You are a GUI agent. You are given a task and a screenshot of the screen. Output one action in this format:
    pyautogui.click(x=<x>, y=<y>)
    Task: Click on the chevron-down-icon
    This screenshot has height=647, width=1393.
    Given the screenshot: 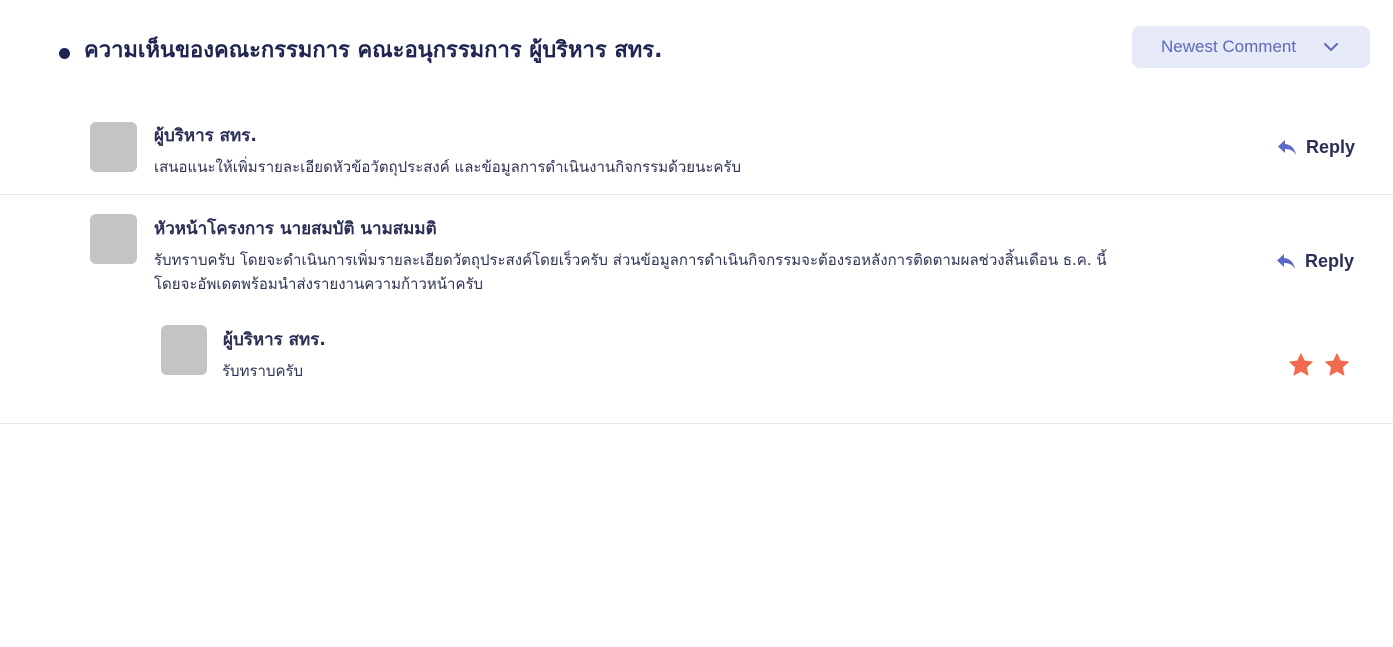 What is the action you would take?
    pyautogui.click(x=1331, y=47)
    